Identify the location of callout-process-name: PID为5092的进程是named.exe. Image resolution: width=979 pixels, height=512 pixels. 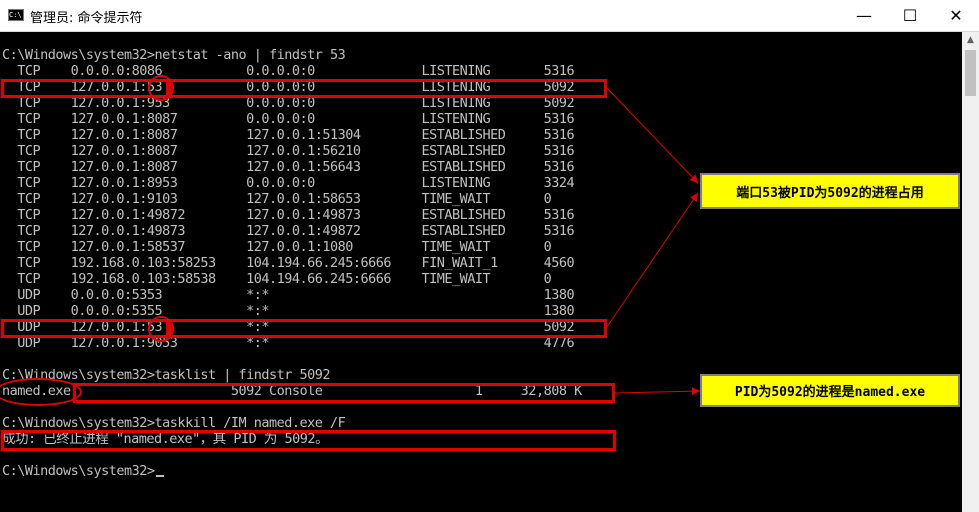
(830, 390).